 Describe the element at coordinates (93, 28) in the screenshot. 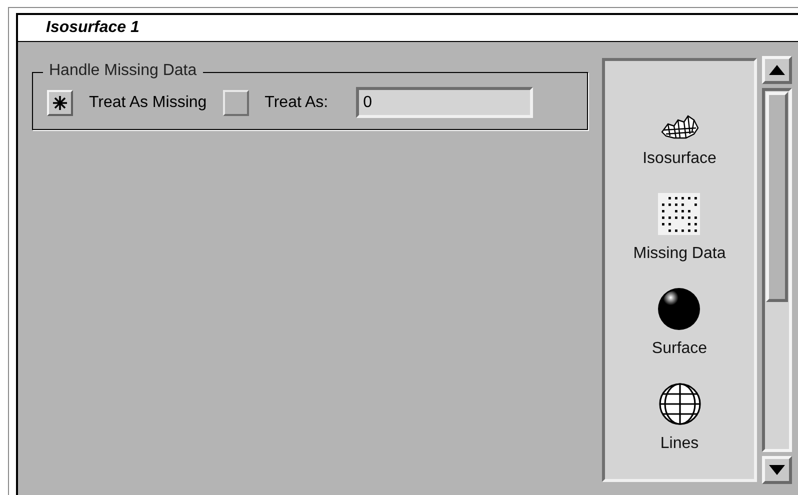

I see `window-title: Isosurface 1` at that location.